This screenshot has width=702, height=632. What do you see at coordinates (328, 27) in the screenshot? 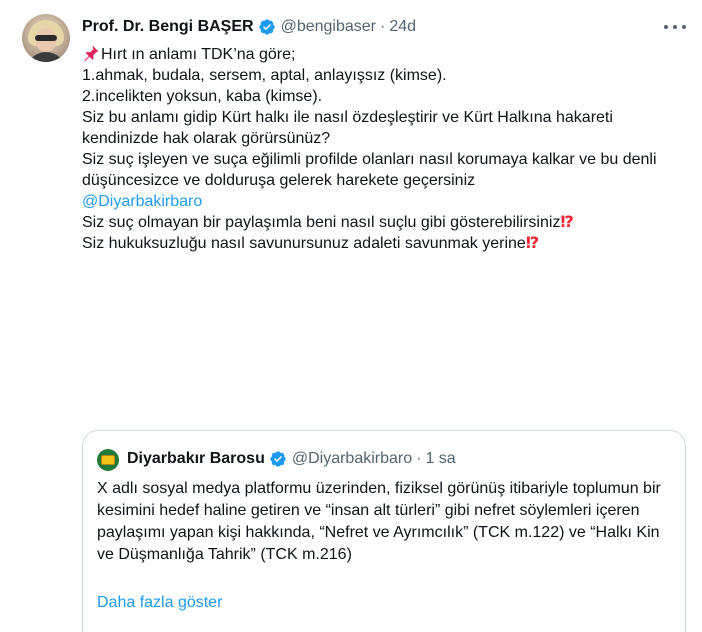
I see `author-handle: @bengibaser` at bounding box center [328, 27].